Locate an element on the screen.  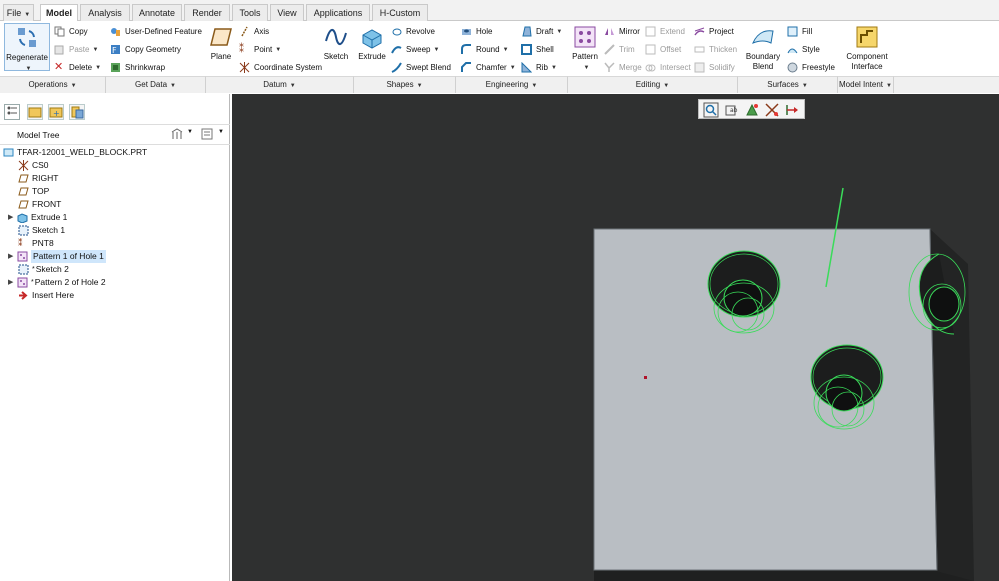
intersect-button: Intersect is located at coordinates (668, 67).